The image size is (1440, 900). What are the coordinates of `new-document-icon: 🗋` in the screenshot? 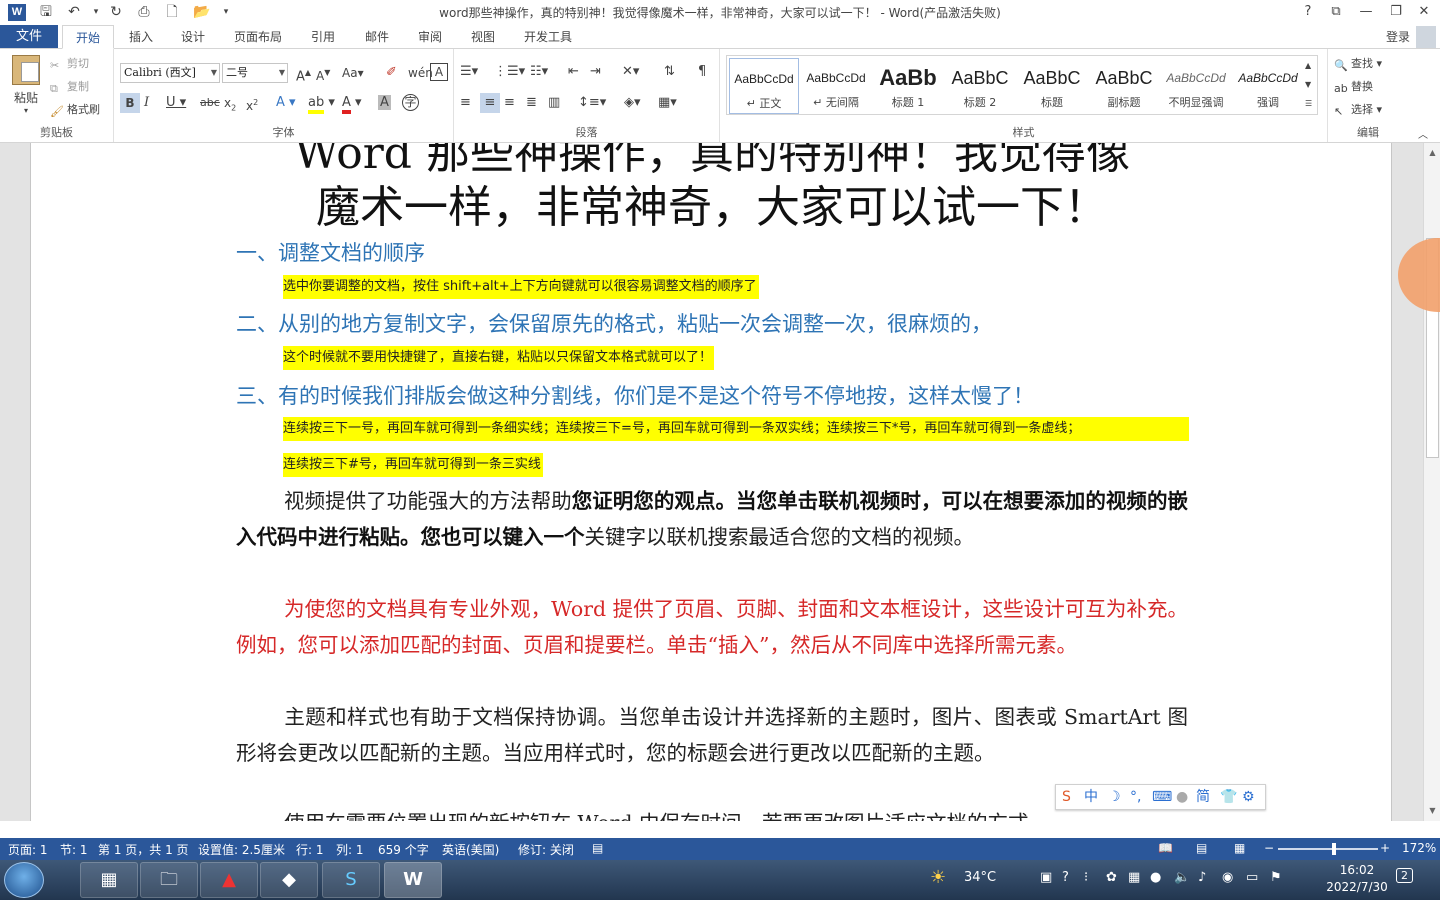 It's located at (172, 12).